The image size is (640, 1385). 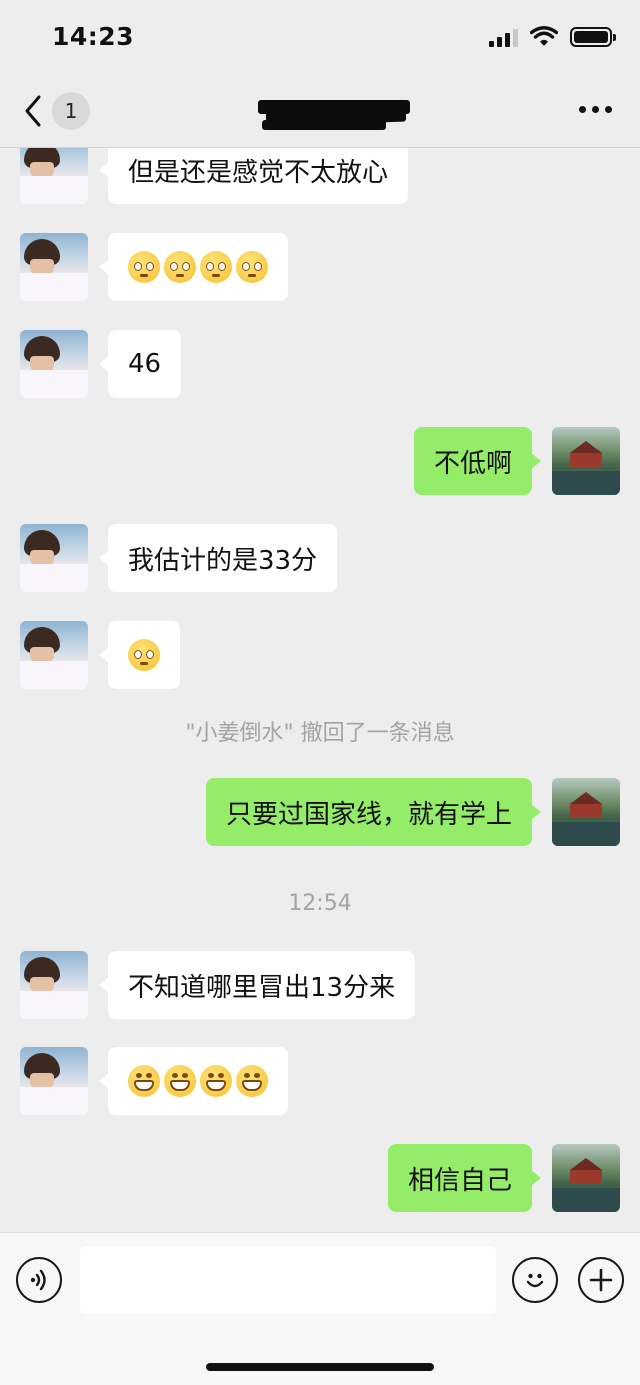 I want to click on message-bubble: 但是还是感觉不太放心, so click(x=253, y=176).